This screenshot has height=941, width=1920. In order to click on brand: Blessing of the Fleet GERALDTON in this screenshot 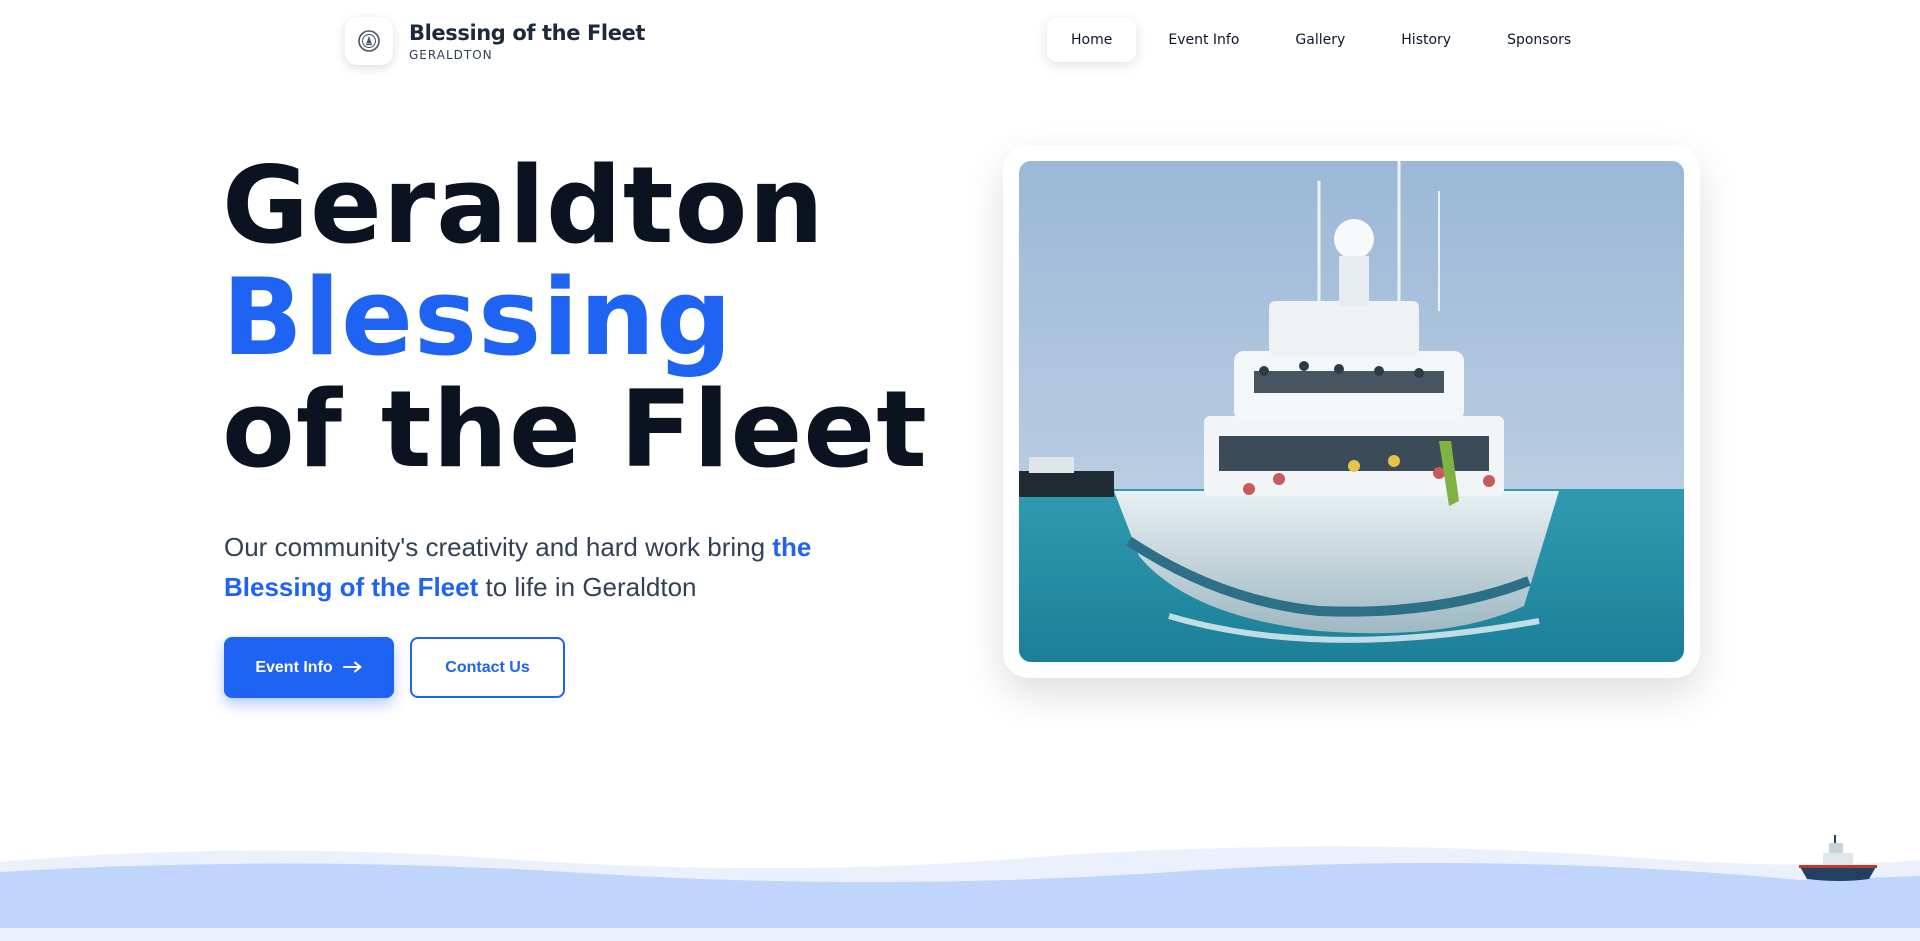, I will do `click(495, 41)`.